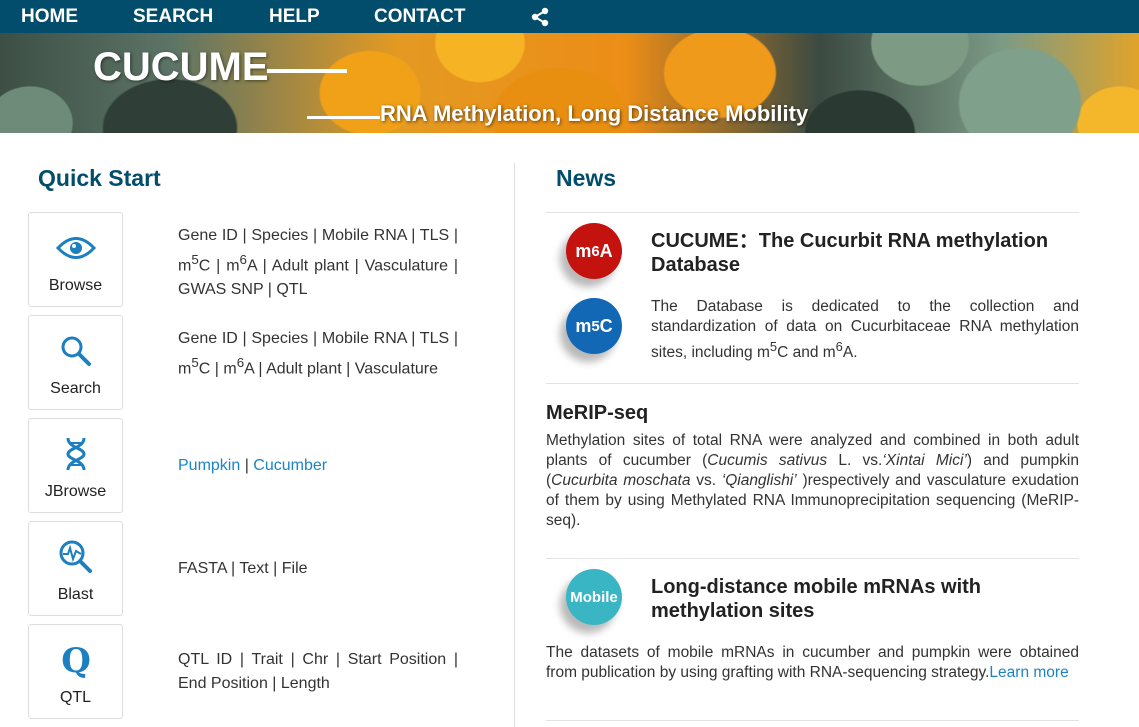 This screenshot has height=727, width=1139. I want to click on dna-icon, so click(75, 454).